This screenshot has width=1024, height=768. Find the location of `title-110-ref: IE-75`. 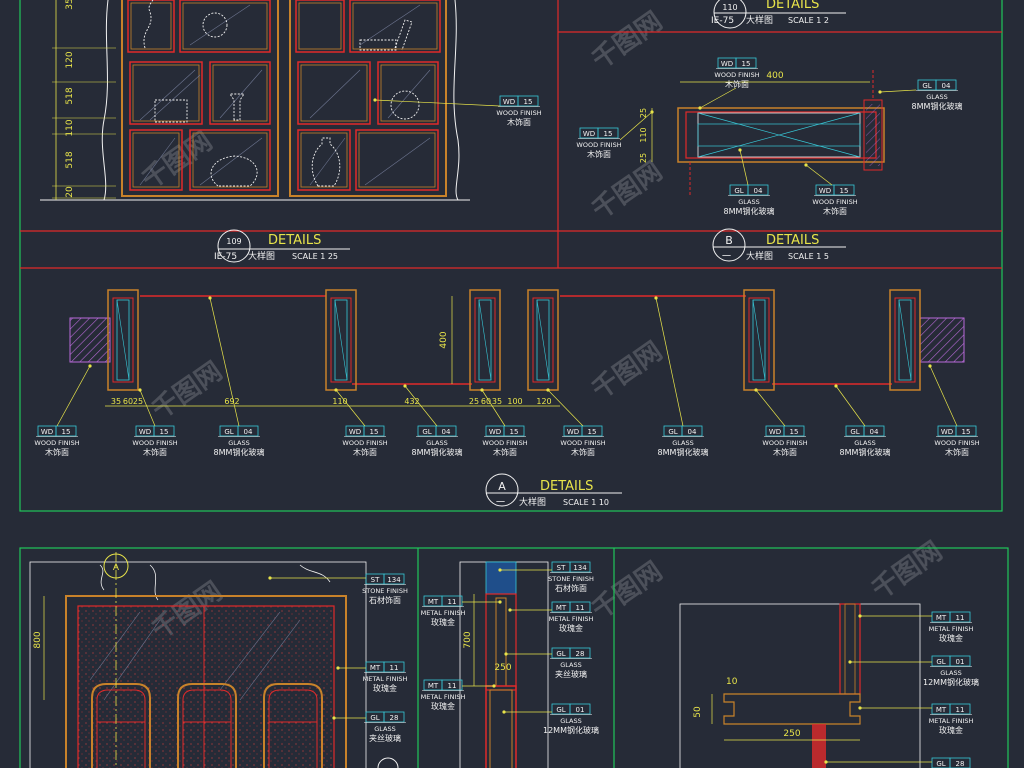

title-110-ref: IE-75 is located at coordinates (722, 21).